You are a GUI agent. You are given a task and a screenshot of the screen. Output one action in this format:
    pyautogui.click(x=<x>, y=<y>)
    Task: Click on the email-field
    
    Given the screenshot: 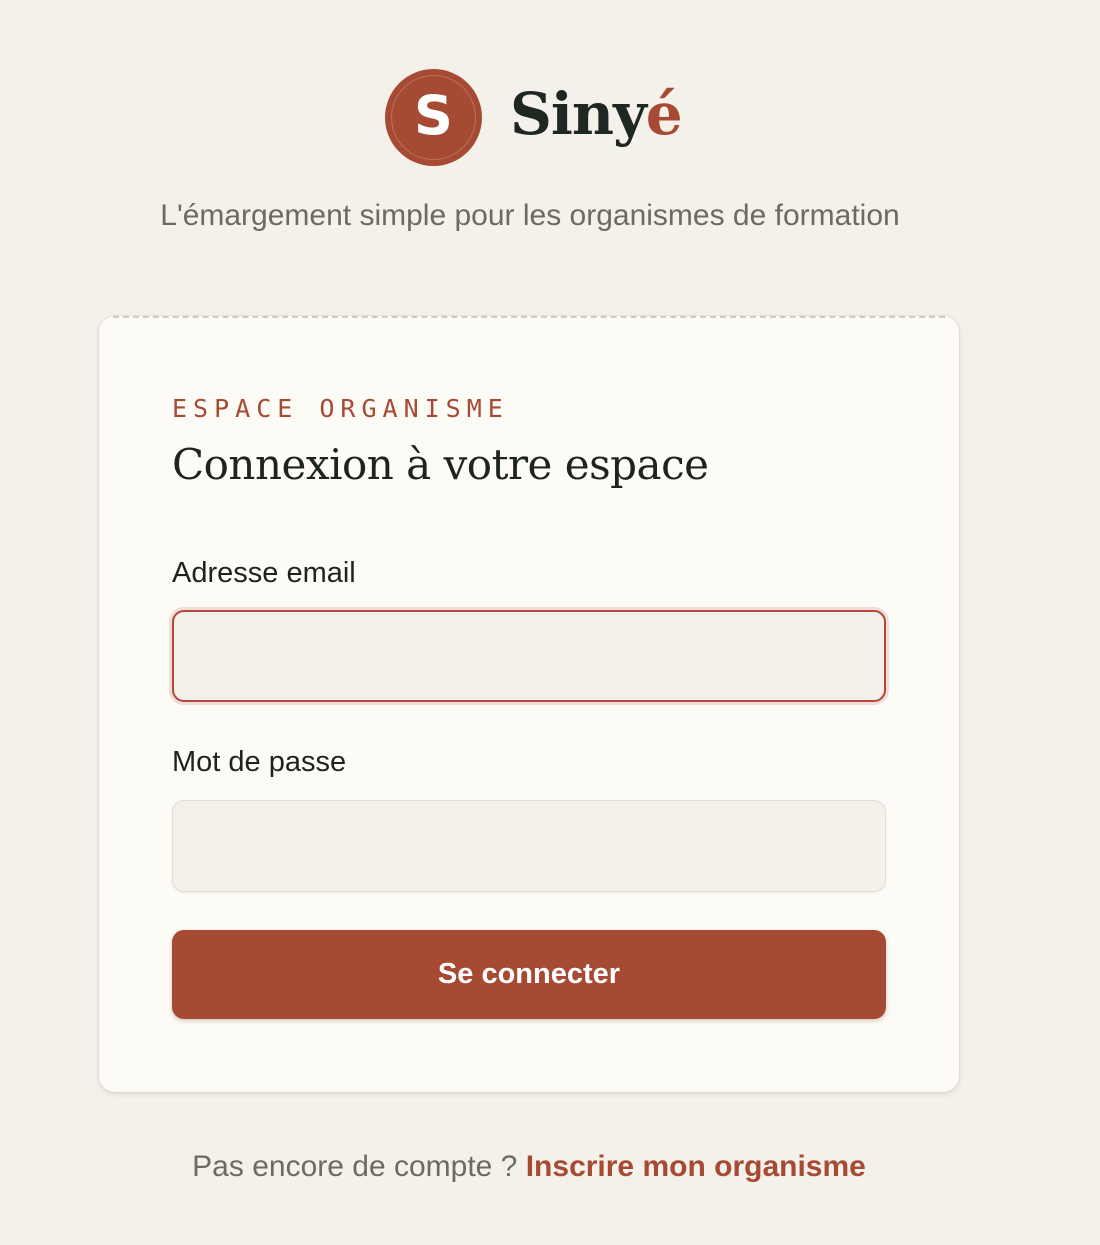 What is the action you would take?
    pyautogui.click(x=529, y=656)
    